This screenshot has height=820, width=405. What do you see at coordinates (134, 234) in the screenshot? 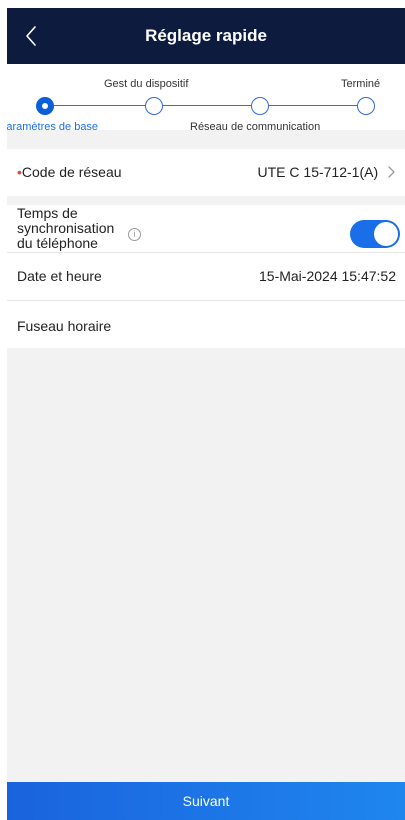
I see `info-icon: i` at bounding box center [134, 234].